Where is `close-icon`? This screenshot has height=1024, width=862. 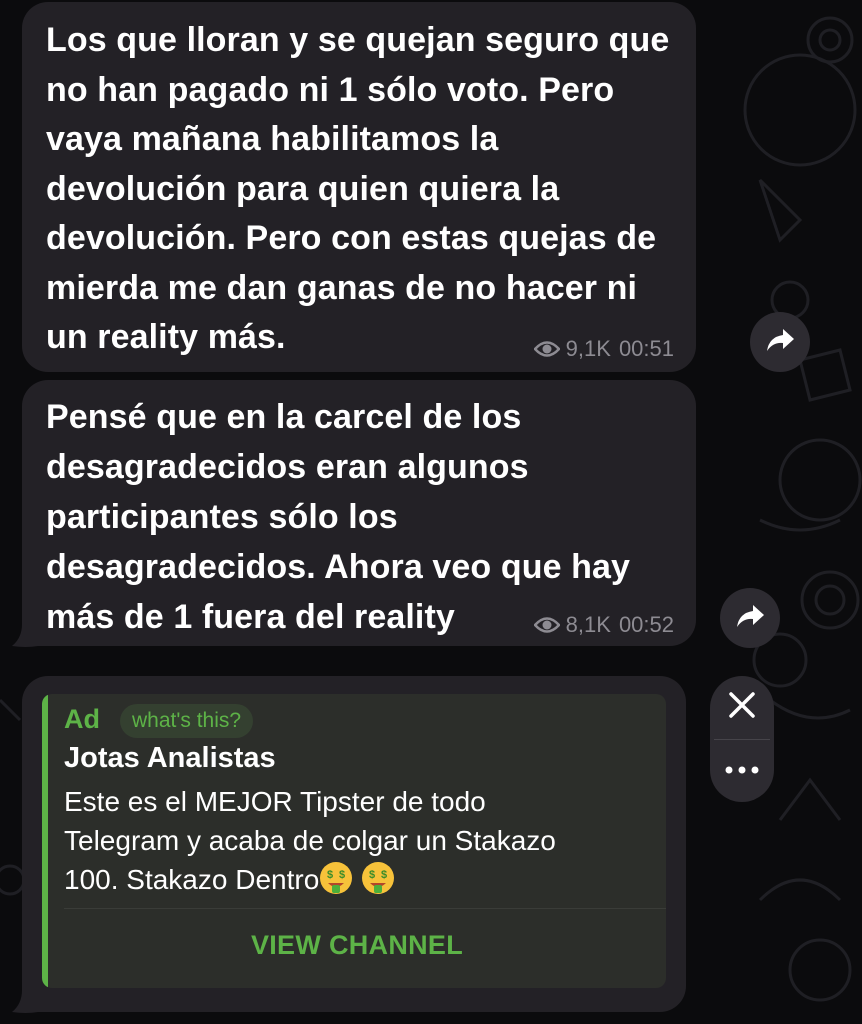
close-icon is located at coordinates (742, 707).